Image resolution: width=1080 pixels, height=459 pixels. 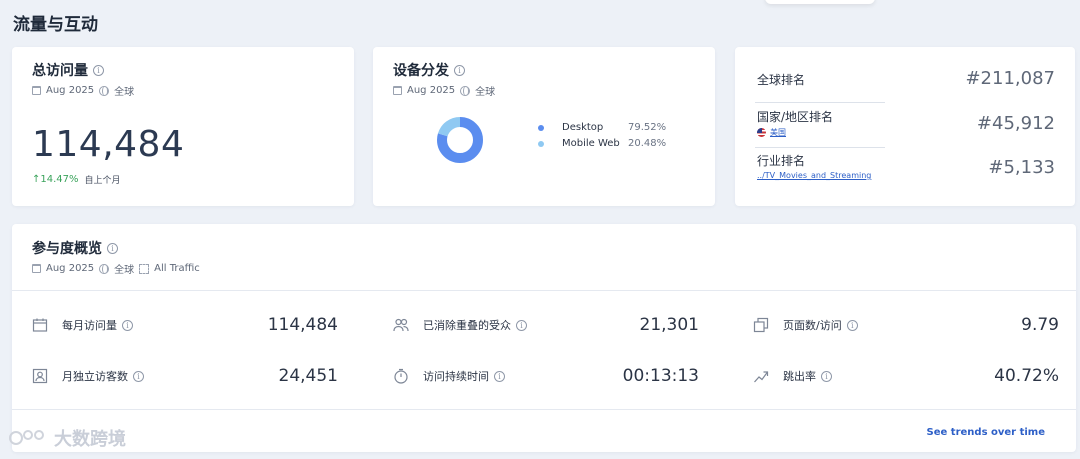 What do you see at coordinates (591, 143) in the screenshot?
I see `legend-name: Mobile Web` at bounding box center [591, 143].